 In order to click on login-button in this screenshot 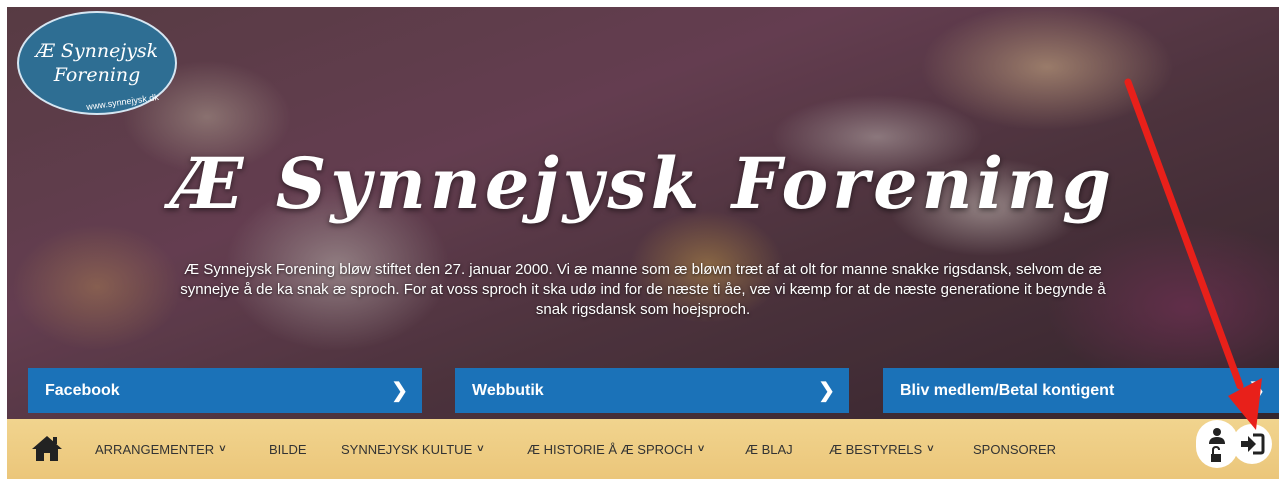, I will do `click(1252, 444)`.